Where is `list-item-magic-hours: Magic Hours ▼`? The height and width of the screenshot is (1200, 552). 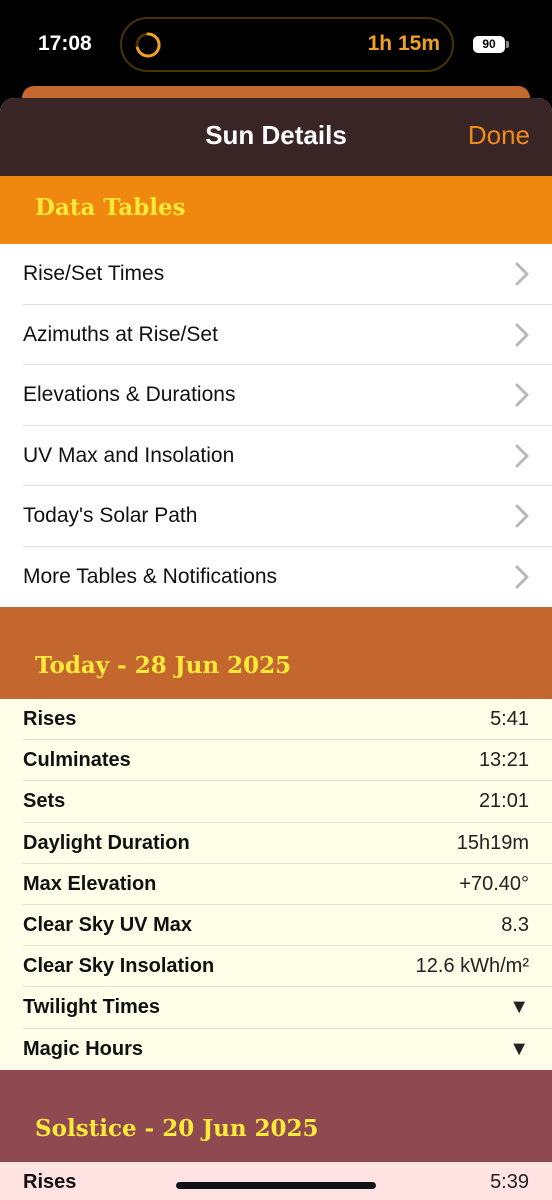
list-item-magic-hours: Magic Hours ▼ is located at coordinates (276, 1049).